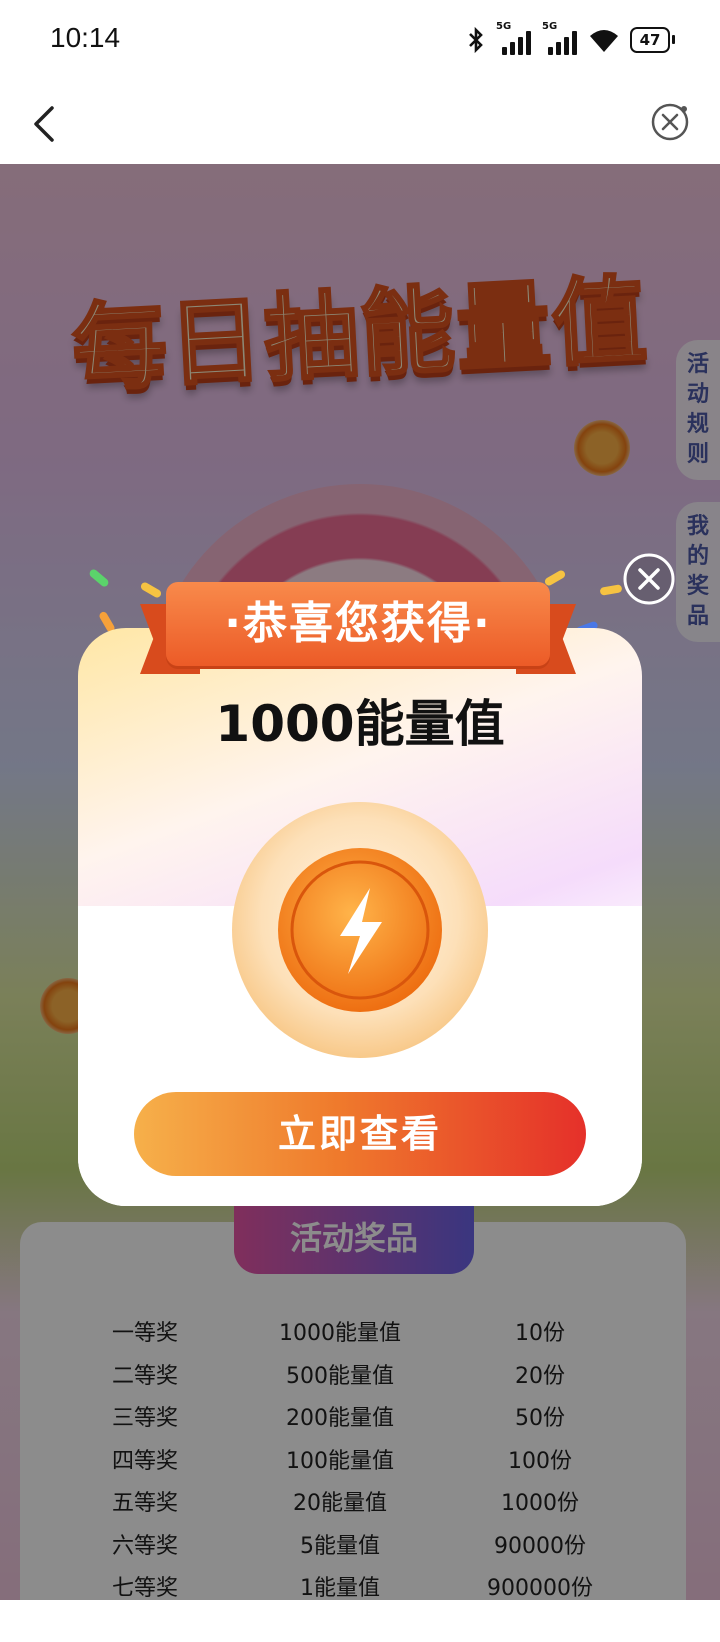  What do you see at coordinates (360, 1134) in the screenshot?
I see `view-now-button: 立即查看` at bounding box center [360, 1134].